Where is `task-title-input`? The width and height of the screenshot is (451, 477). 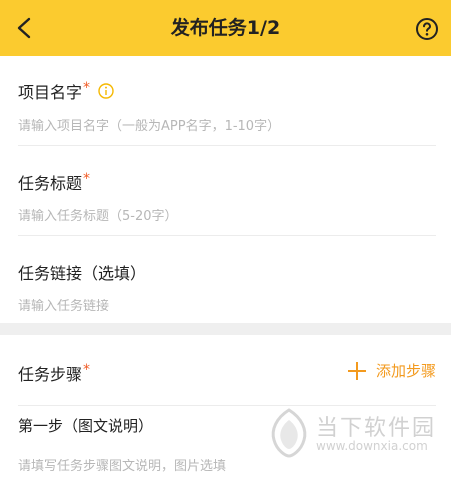
task-title-input is located at coordinates (227, 216).